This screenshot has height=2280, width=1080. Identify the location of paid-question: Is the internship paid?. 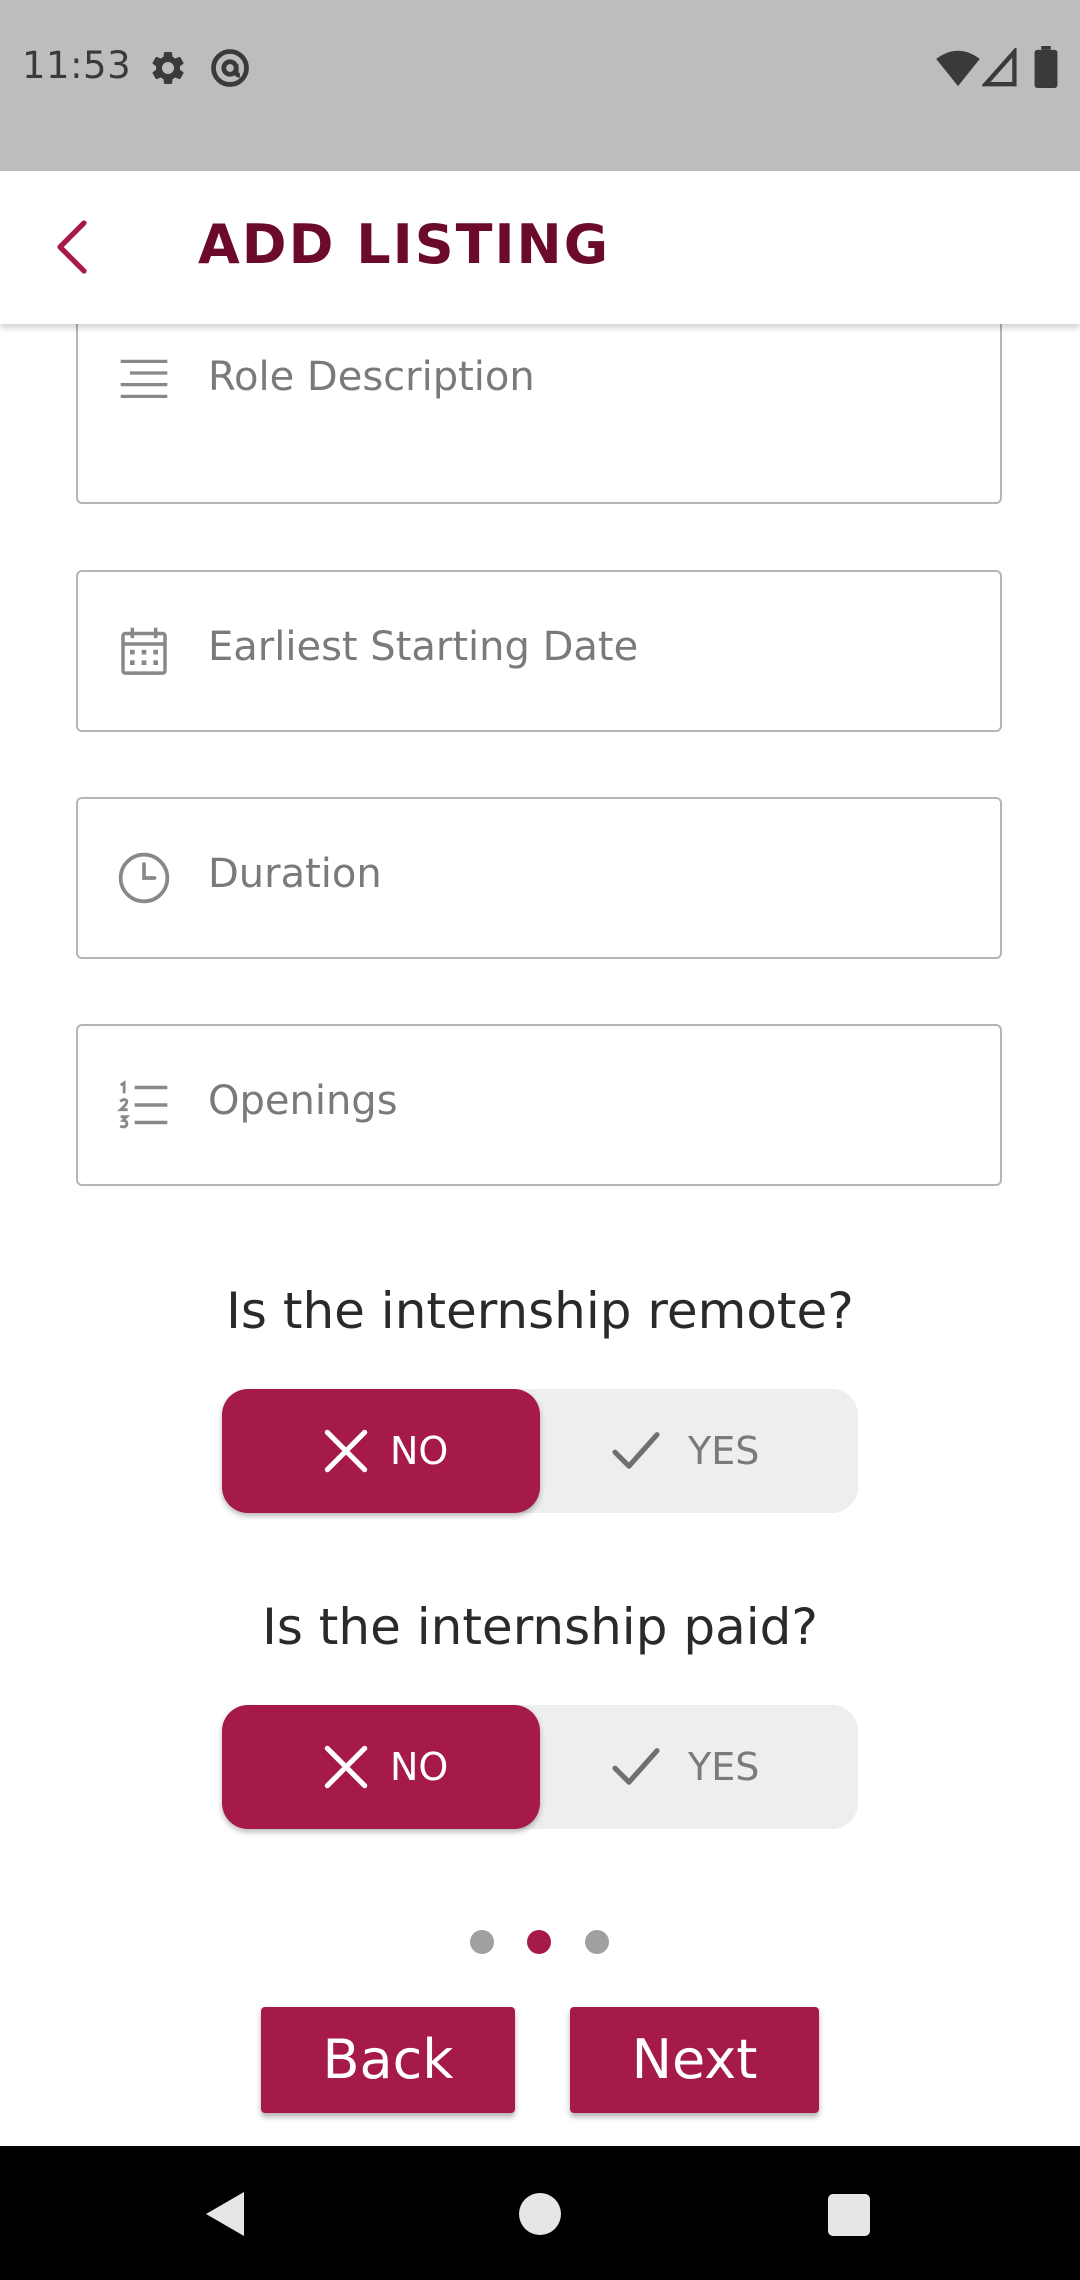
(540, 1627).